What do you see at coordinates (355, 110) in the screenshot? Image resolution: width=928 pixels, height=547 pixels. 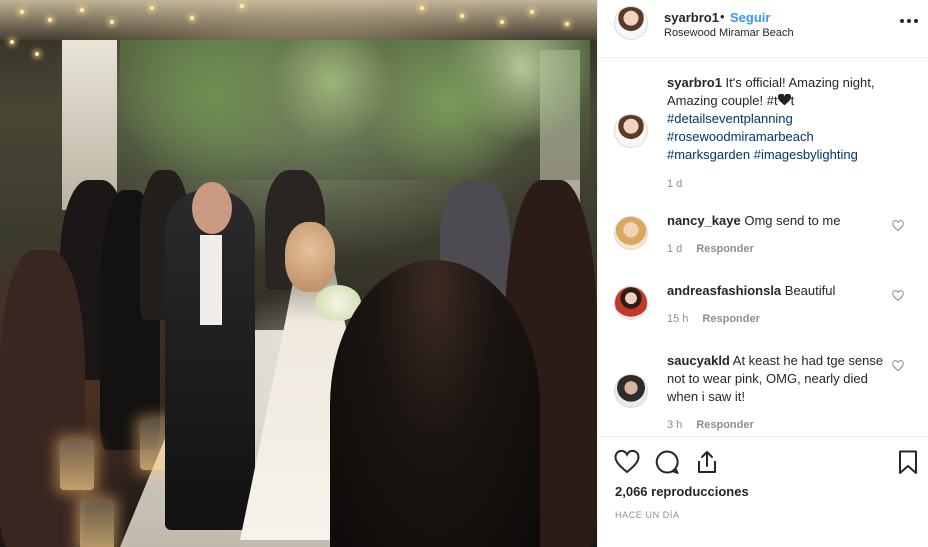 I see `floral-backdrop` at bounding box center [355, 110].